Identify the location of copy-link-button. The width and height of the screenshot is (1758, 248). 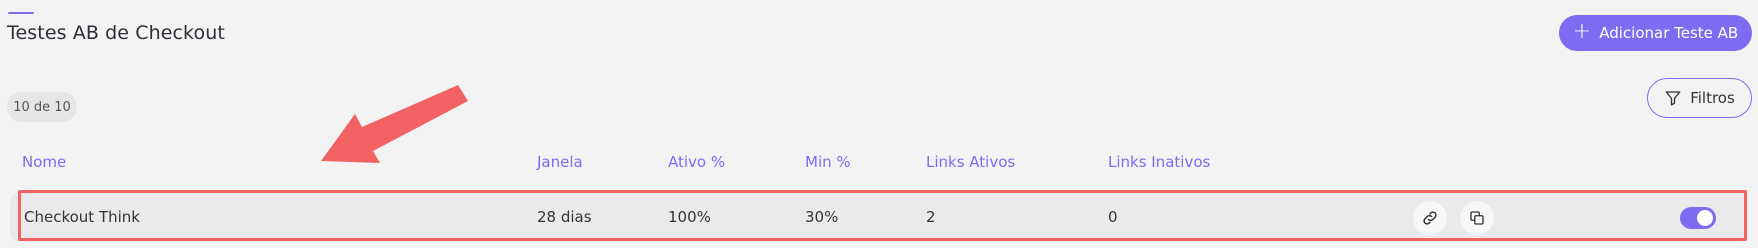
(1430, 218).